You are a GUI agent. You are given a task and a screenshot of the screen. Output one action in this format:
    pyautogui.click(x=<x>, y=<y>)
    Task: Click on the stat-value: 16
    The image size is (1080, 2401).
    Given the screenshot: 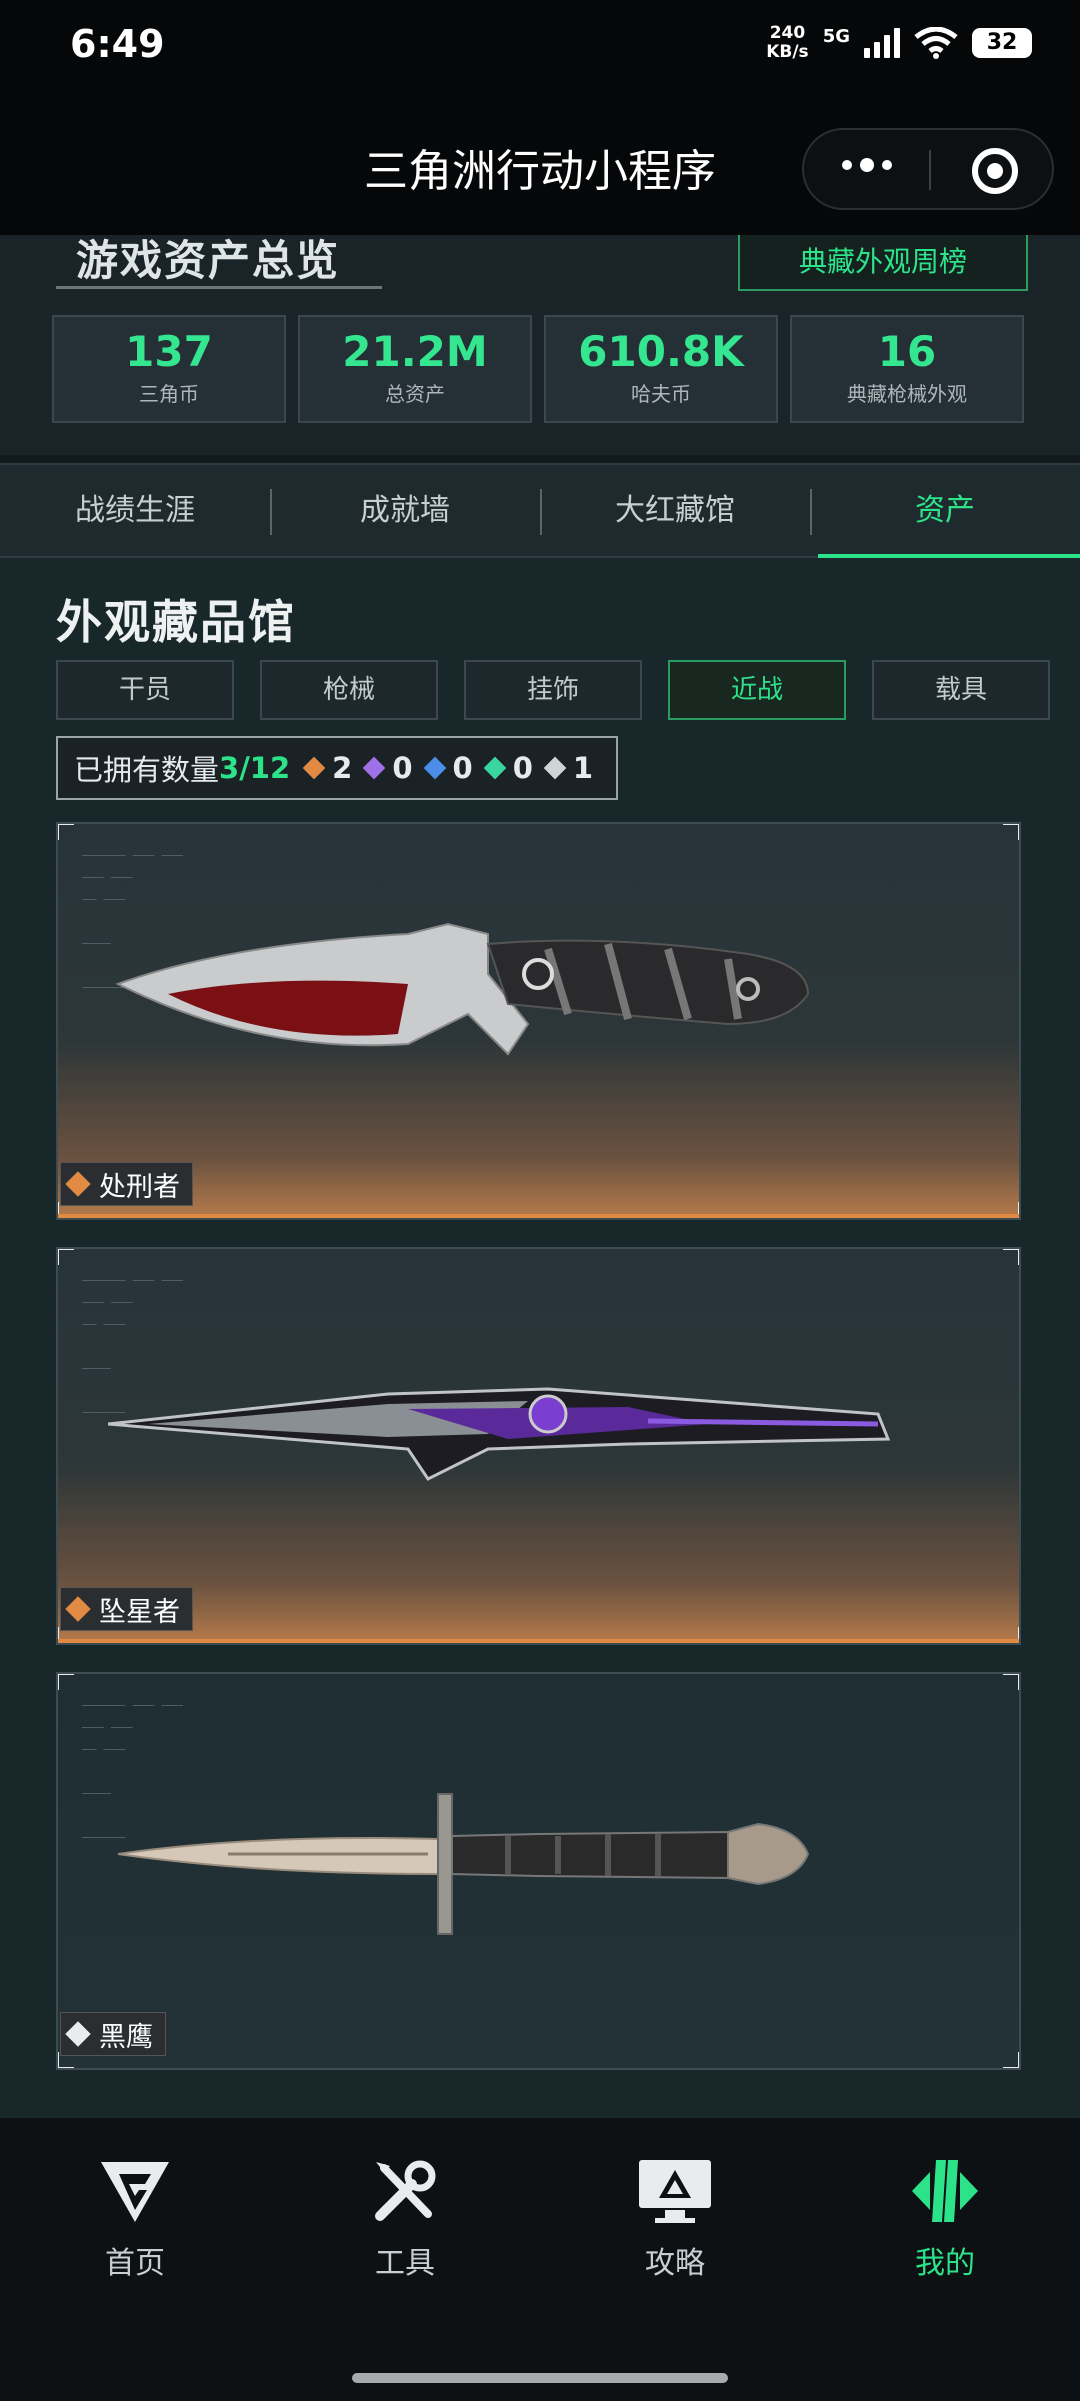 What is the action you would take?
    pyautogui.click(x=907, y=351)
    